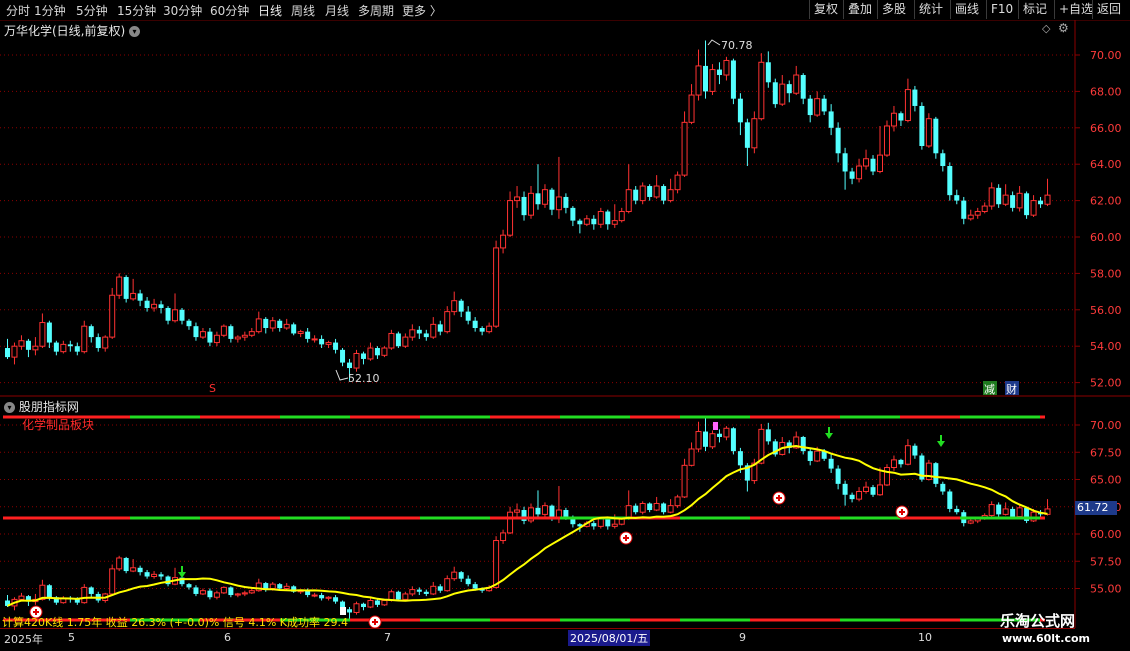 The width and height of the screenshot is (1130, 651). What do you see at coordinates (18, 10) in the screenshot?
I see `period-tab-timeshare: 分时` at bounding box center [18, 10].